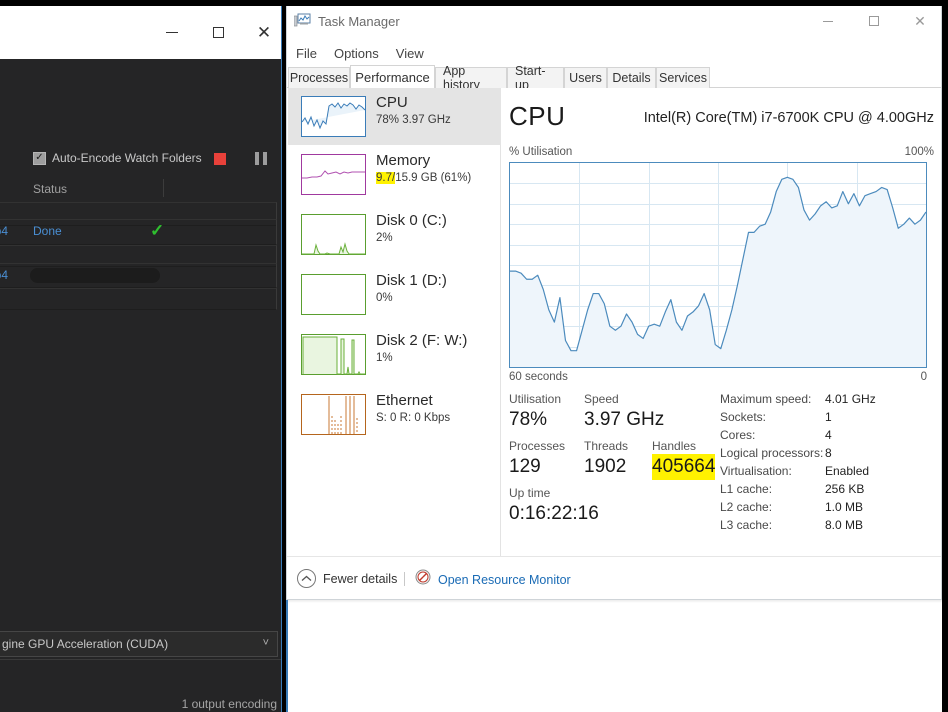 Image resolution: width=948 pixels, height=712 pixels. What do you see at coordinates (319, 77) in the screenshot?
I see `tab-processes: Processes` at bounding box center [319, 77].